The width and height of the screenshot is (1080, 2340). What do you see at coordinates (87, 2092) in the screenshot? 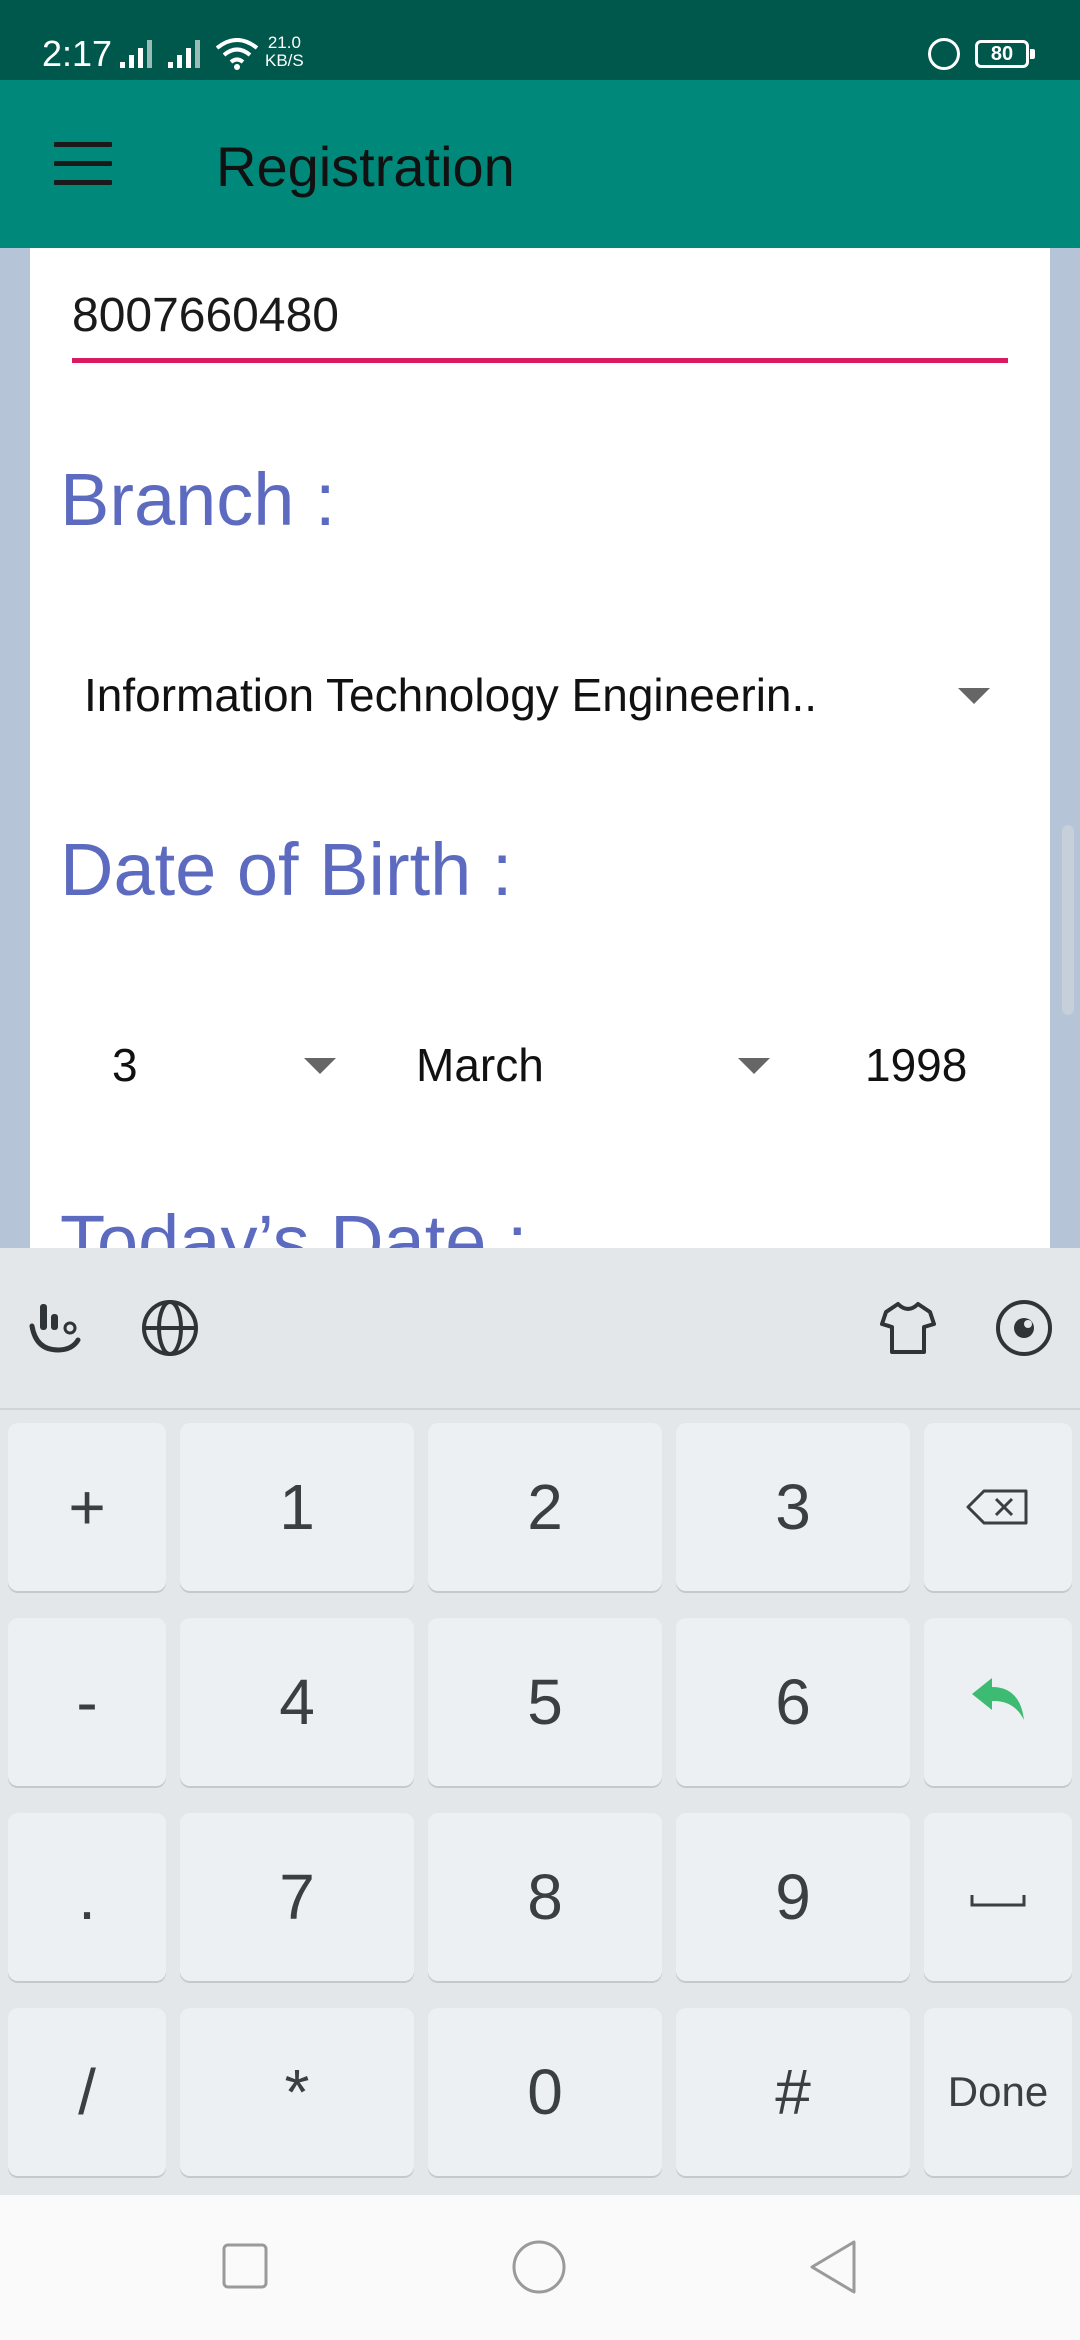
I see `key-slash: /` at bounding box center [87, 2092].